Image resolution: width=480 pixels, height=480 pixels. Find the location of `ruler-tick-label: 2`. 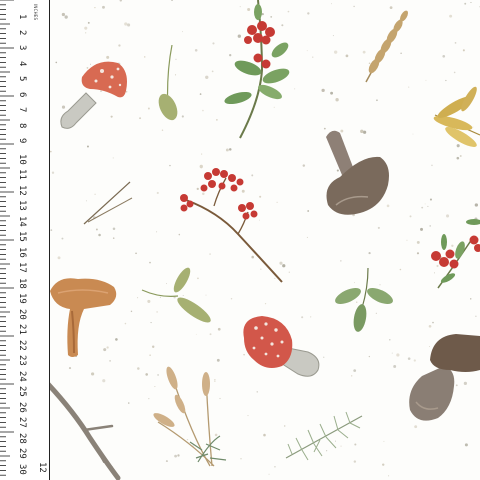

ruler-tick-label: 2 is located at coordinates (22, 32).